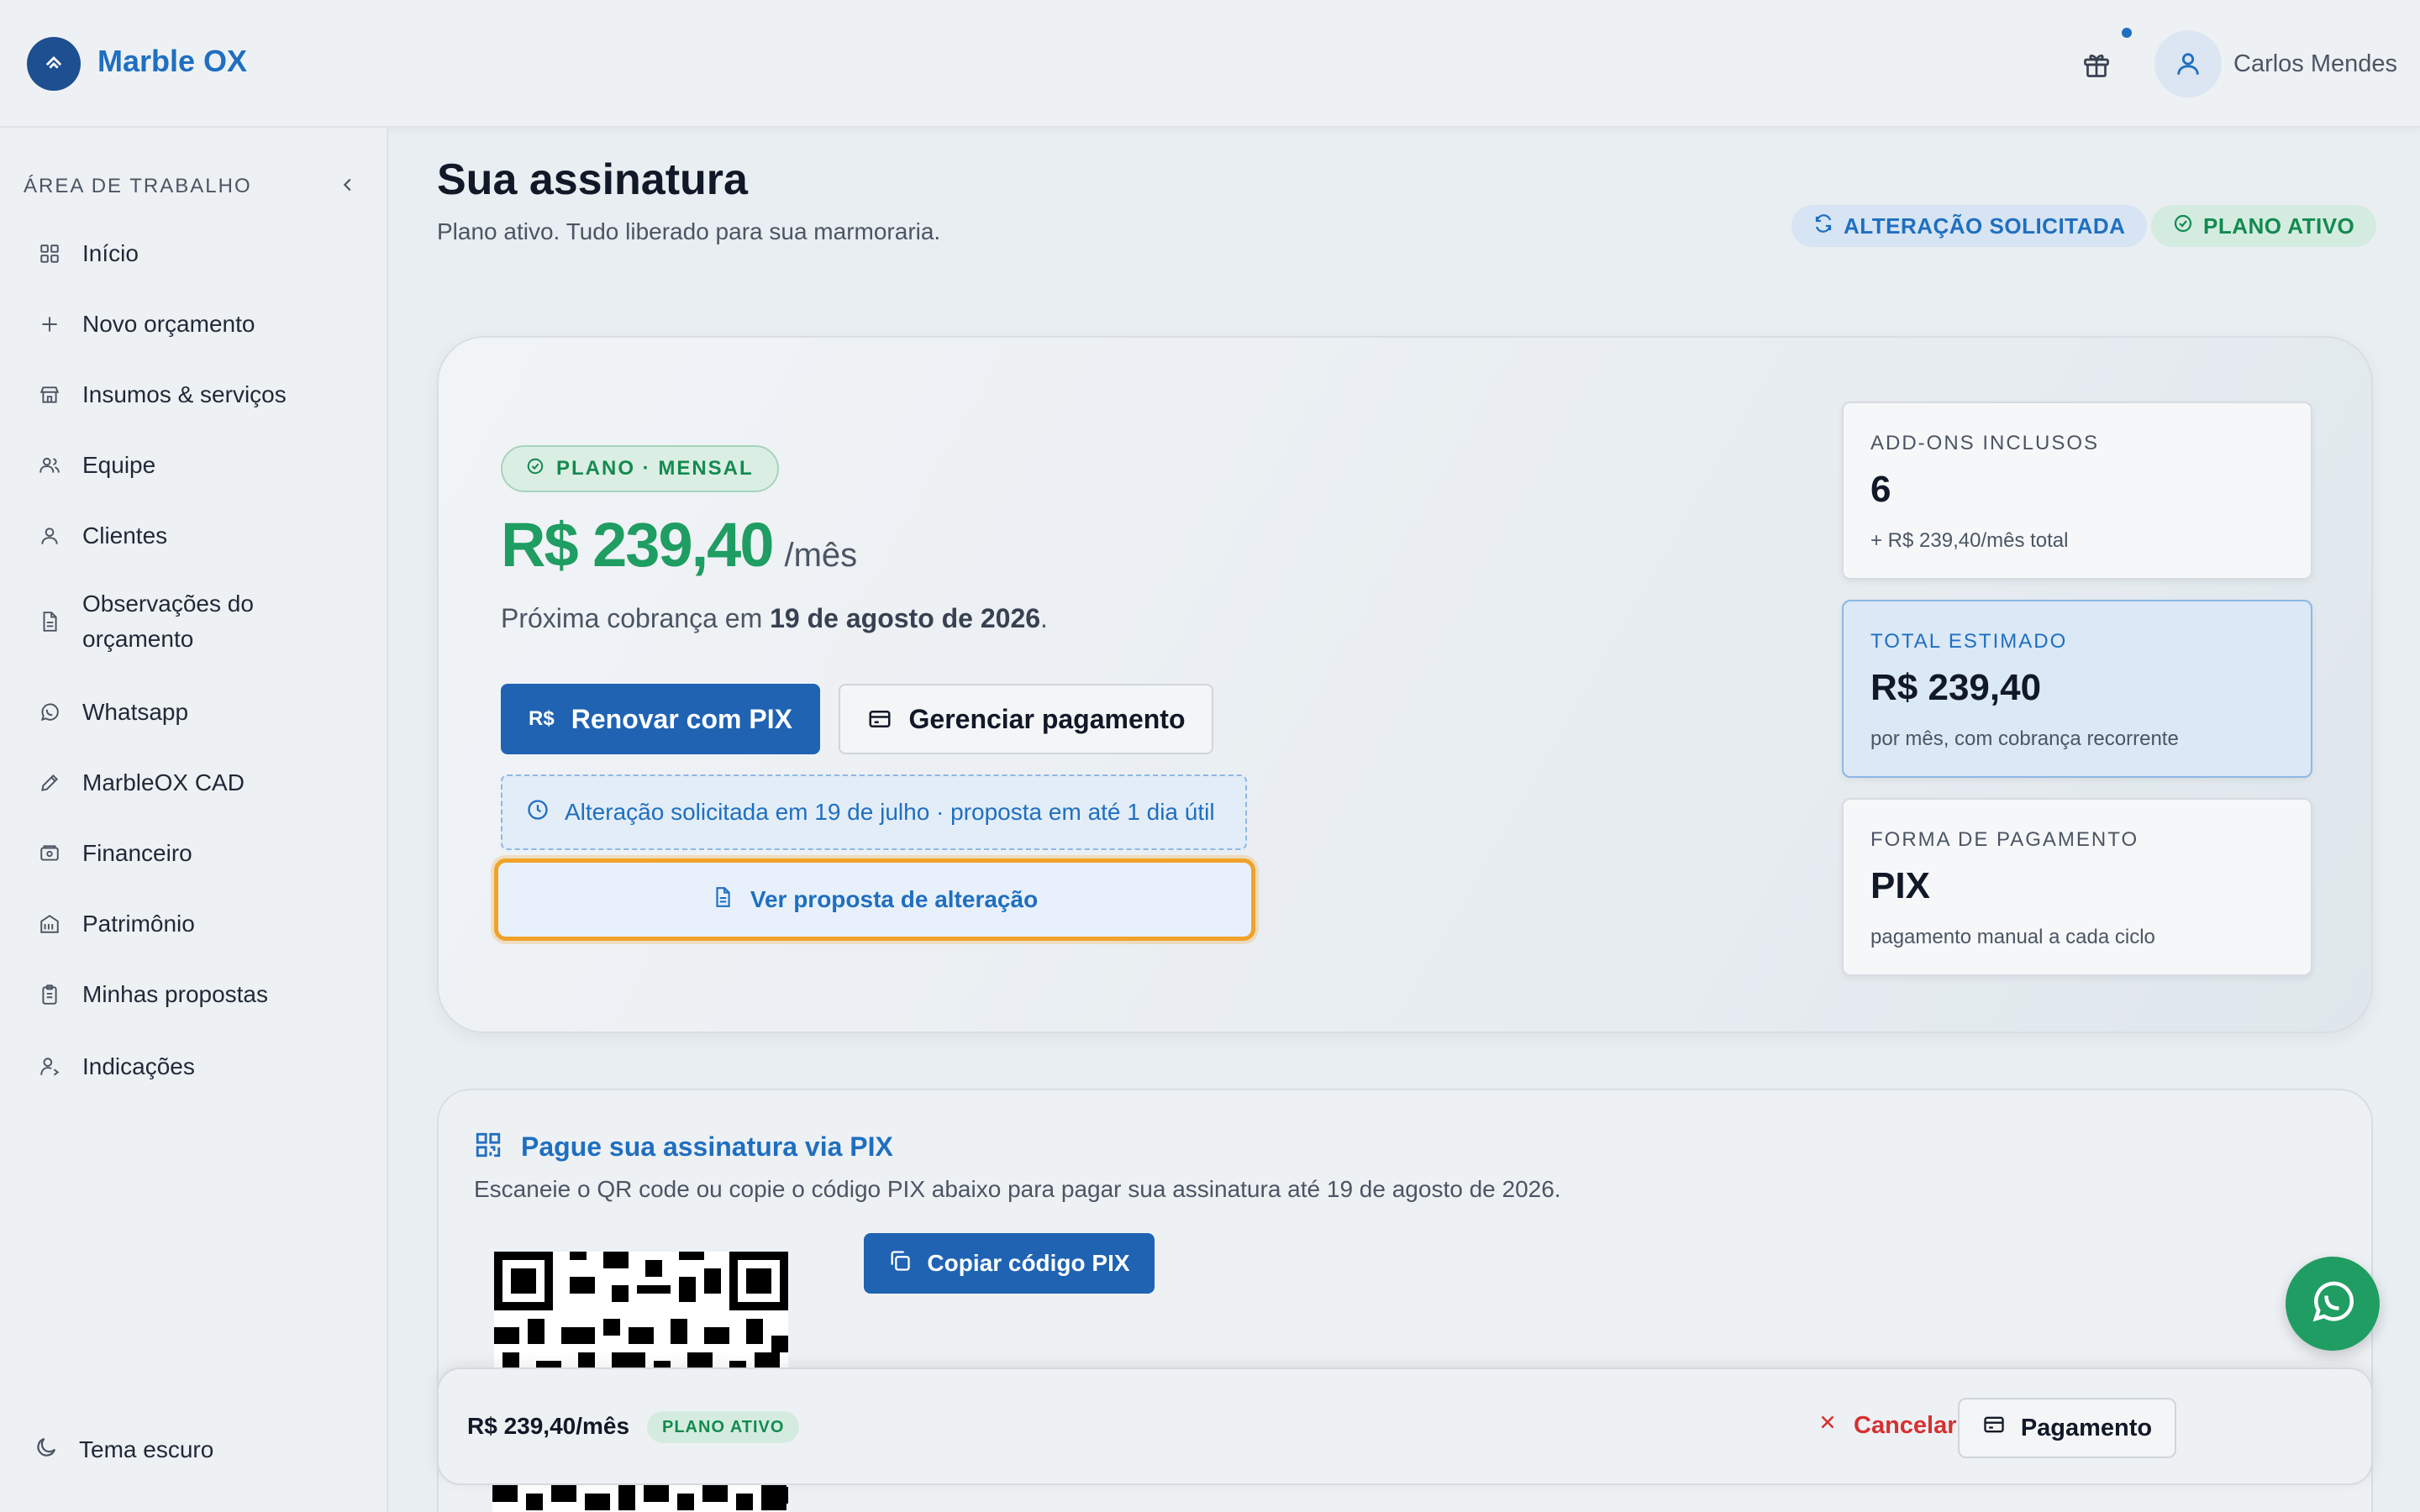 Image resolution: width=2420 pixels, height=1512 pixels. I want to click on plan-type-badge: PLANO · MENSAL, so click(640, 468).